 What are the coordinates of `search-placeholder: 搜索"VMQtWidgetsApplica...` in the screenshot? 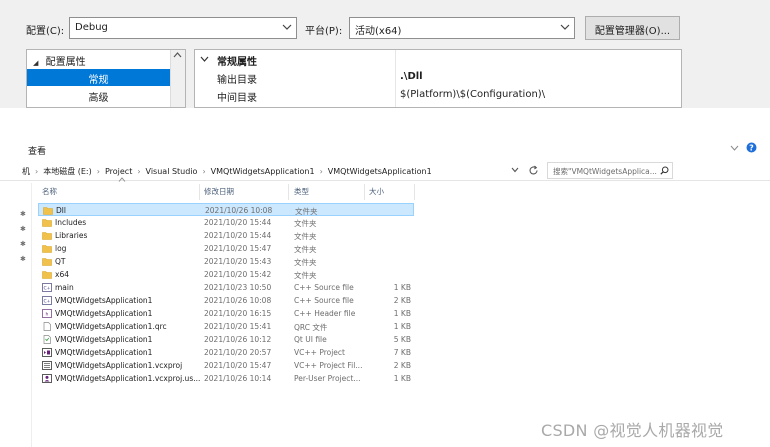 It's located at (605, 171).